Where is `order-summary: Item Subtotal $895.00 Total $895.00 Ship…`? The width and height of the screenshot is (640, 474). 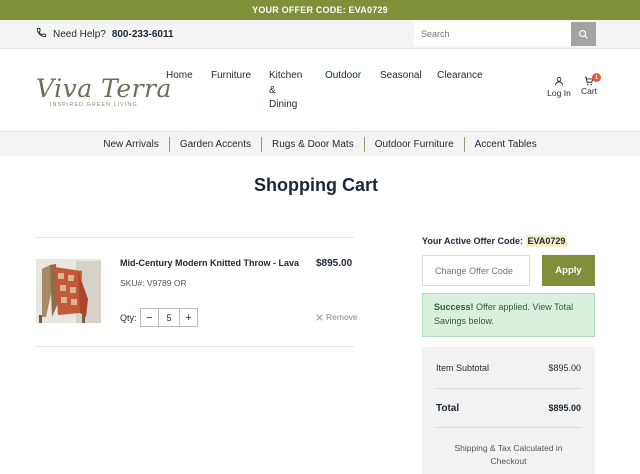
order-summary: Item Subtotal $895.00 Total $895.00 Ship… is located at coordinates (508, 410).